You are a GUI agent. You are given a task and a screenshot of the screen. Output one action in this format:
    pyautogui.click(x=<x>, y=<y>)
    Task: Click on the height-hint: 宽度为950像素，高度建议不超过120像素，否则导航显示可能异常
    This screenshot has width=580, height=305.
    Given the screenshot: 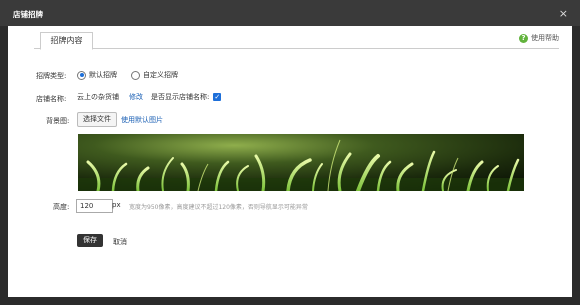 What is the action you would take?
    pyautogui.click(x=218, y=207)
    